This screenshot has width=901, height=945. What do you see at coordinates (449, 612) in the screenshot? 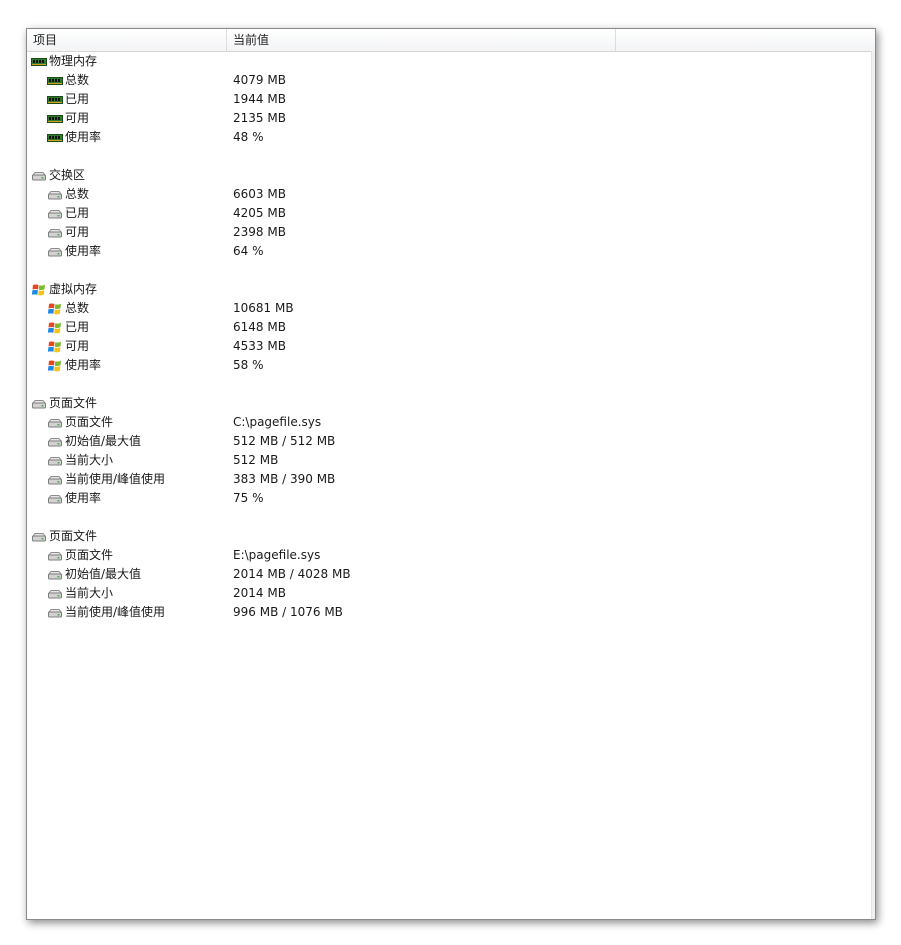
I see `list-item: 当前使用/峰值使用 996 MB / 1076 MB` at bounding box center [449, 612].